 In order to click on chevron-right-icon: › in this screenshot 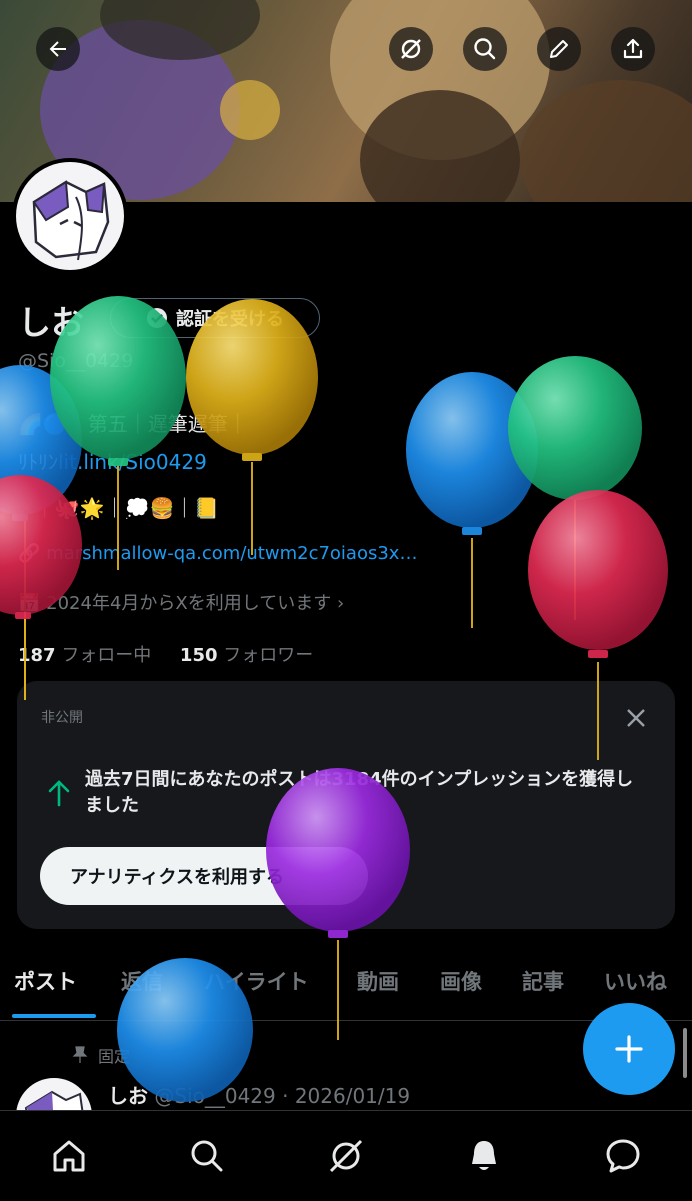, I will do `click(340, 603)`.